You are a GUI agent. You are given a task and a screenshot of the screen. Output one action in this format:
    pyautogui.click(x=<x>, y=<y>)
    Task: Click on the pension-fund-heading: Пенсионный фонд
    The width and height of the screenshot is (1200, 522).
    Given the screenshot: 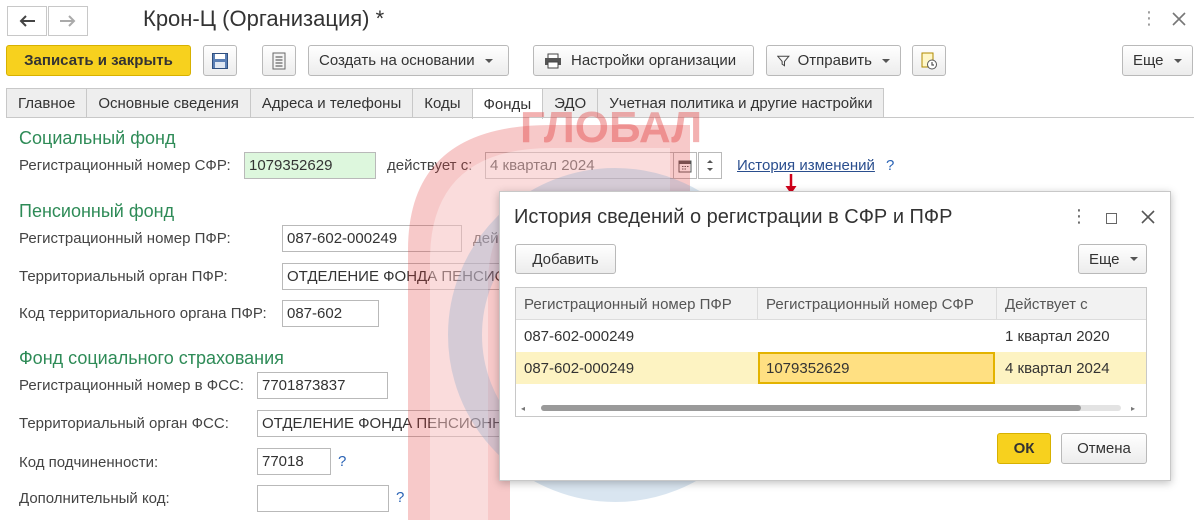 What is the action you would take?
    pyautogui.click(x=97, y=211)
    